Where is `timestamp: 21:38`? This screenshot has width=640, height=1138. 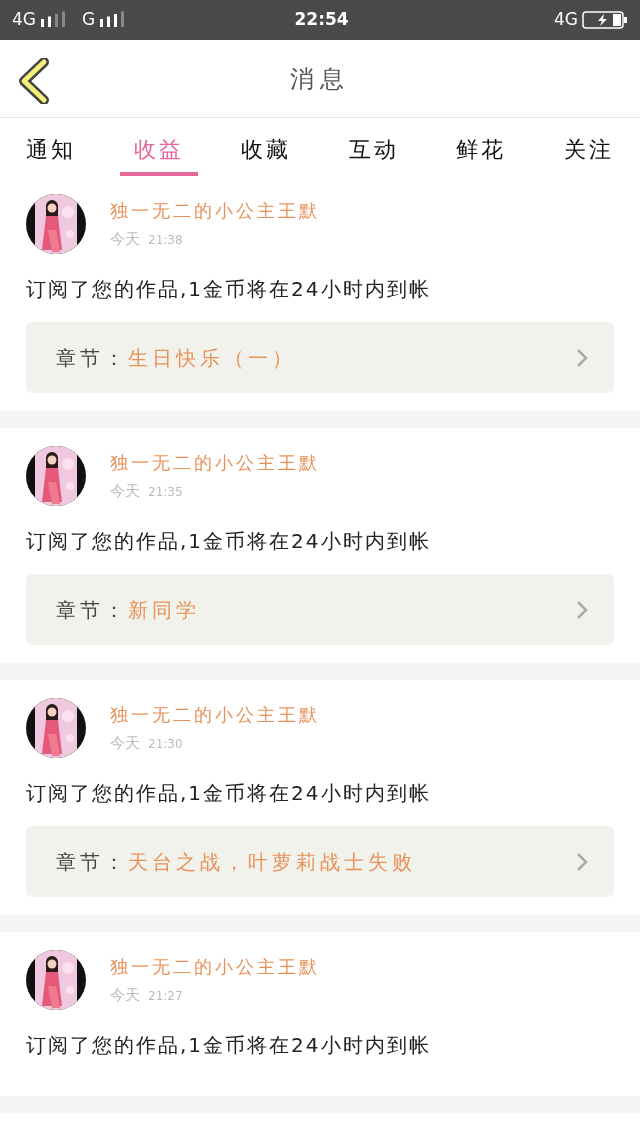 timestamp: 21:38 is located at coordinates (165, 240).